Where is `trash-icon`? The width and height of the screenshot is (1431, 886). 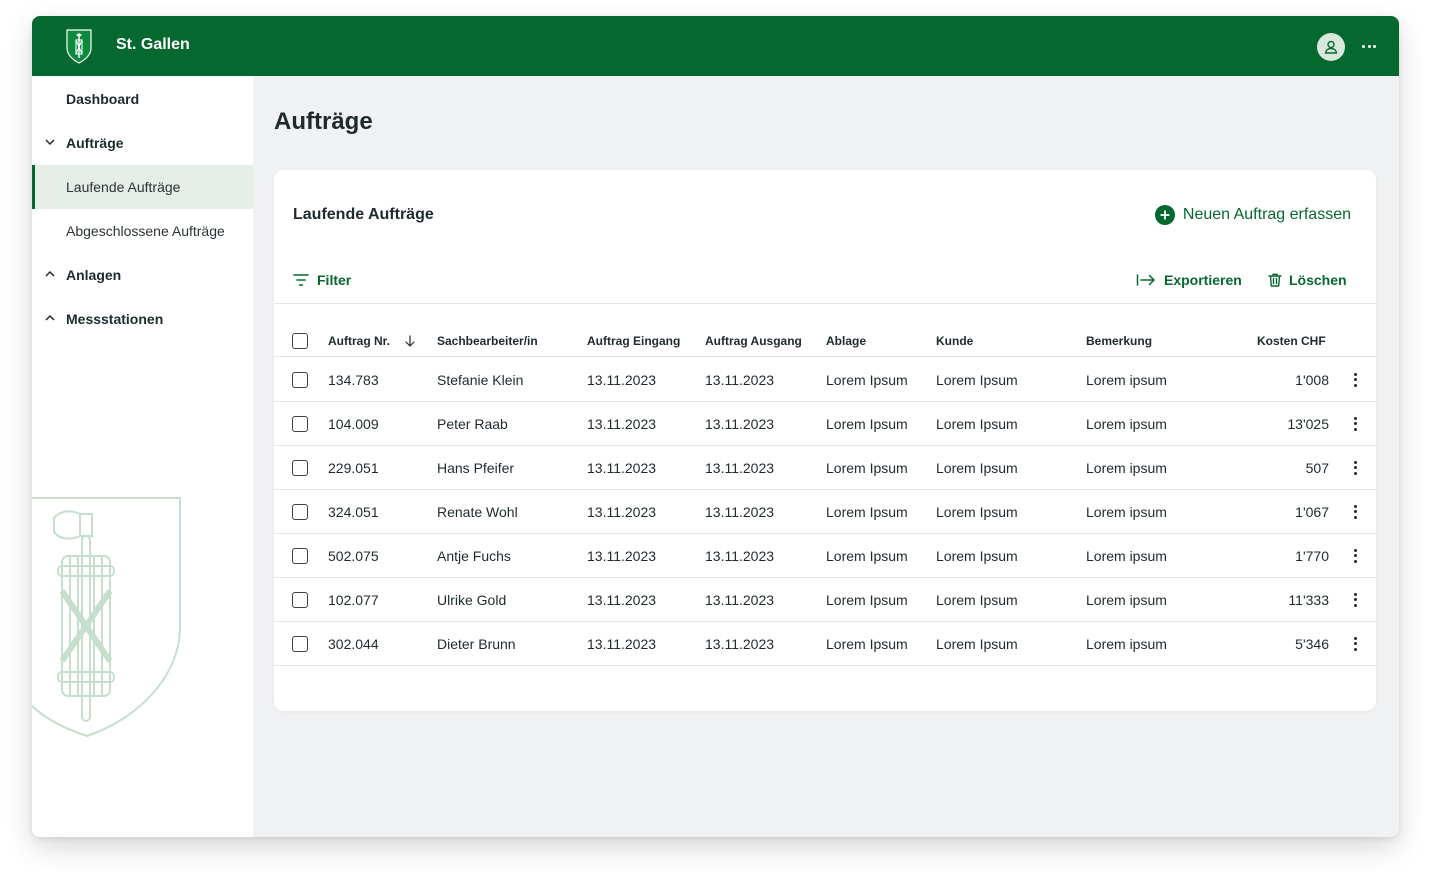 trash-icon is located at coordinates (1275, 280).